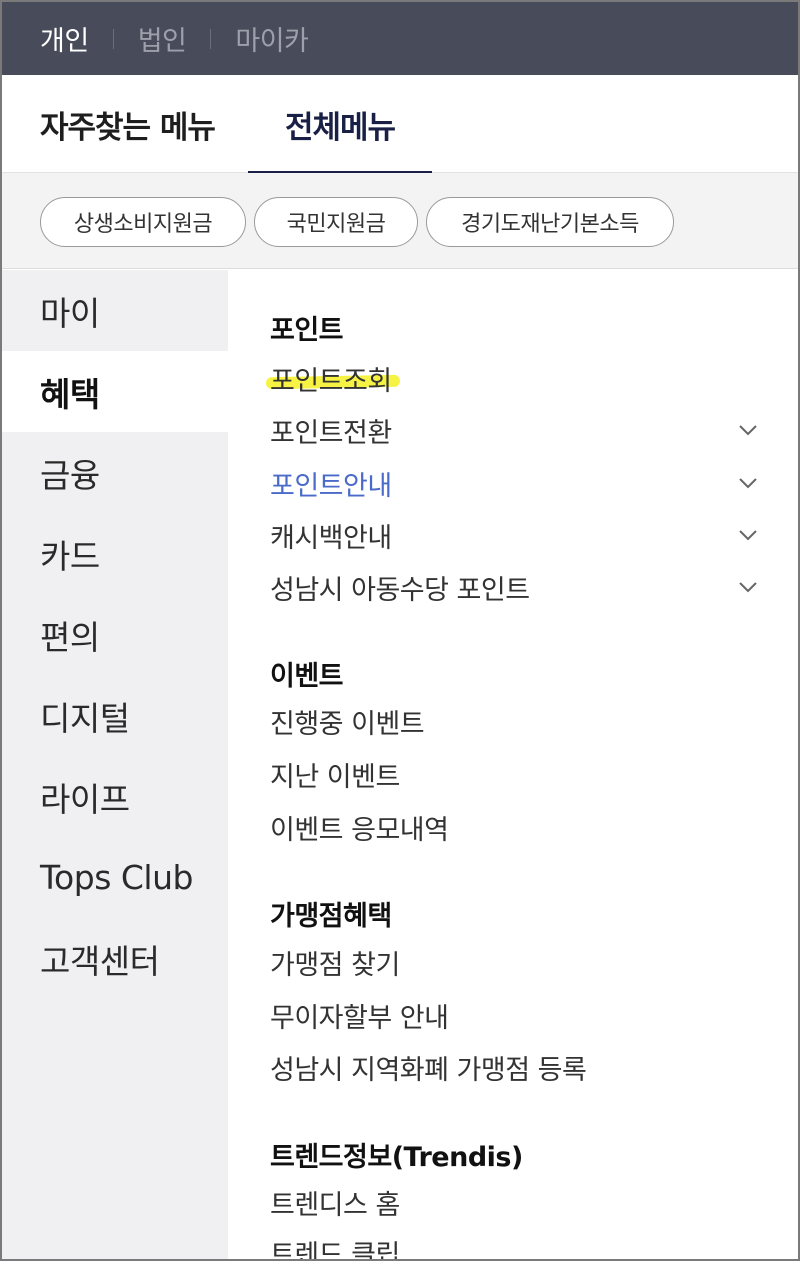  Describe the element at coordinates (331, 916) in the screenshot. I see `section-title-merchant: 가맹점혜택` at that location.